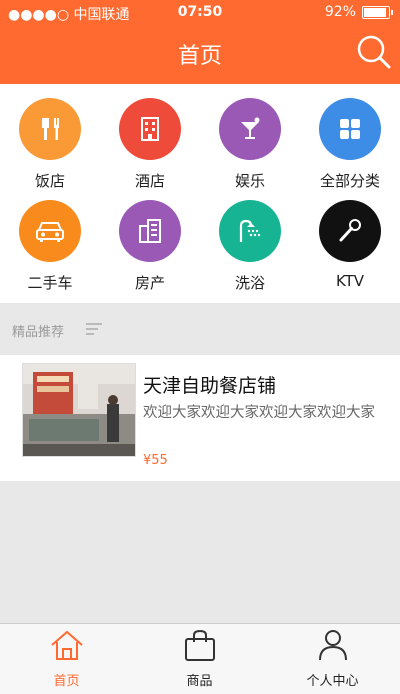 The height and width of the screenshot is (694, 400). What do you see at coordinates (66, 645) in the screenshot?
I see `home-icon` at bounding box center [66, 645].